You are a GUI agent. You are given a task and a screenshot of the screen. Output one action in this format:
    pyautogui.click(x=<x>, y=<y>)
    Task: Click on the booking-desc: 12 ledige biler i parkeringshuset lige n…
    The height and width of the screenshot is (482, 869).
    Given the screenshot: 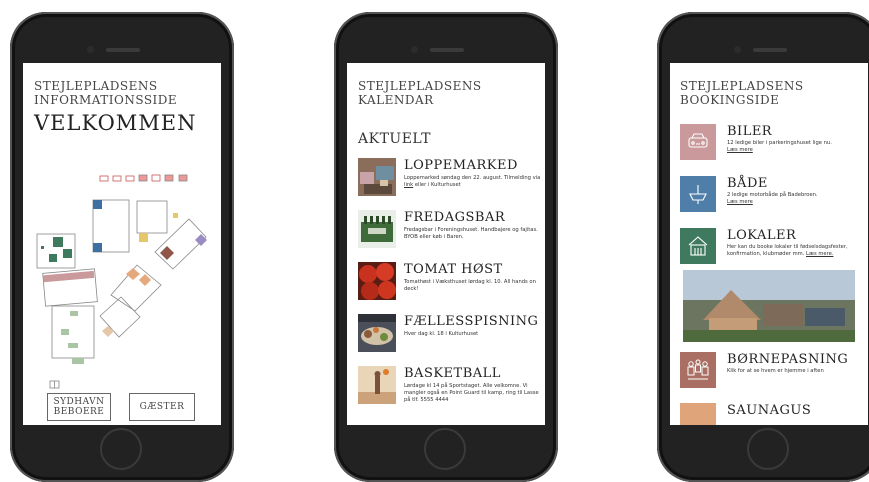 What is the action you would take?
    pyautogui.click(x=779, y=146)
    